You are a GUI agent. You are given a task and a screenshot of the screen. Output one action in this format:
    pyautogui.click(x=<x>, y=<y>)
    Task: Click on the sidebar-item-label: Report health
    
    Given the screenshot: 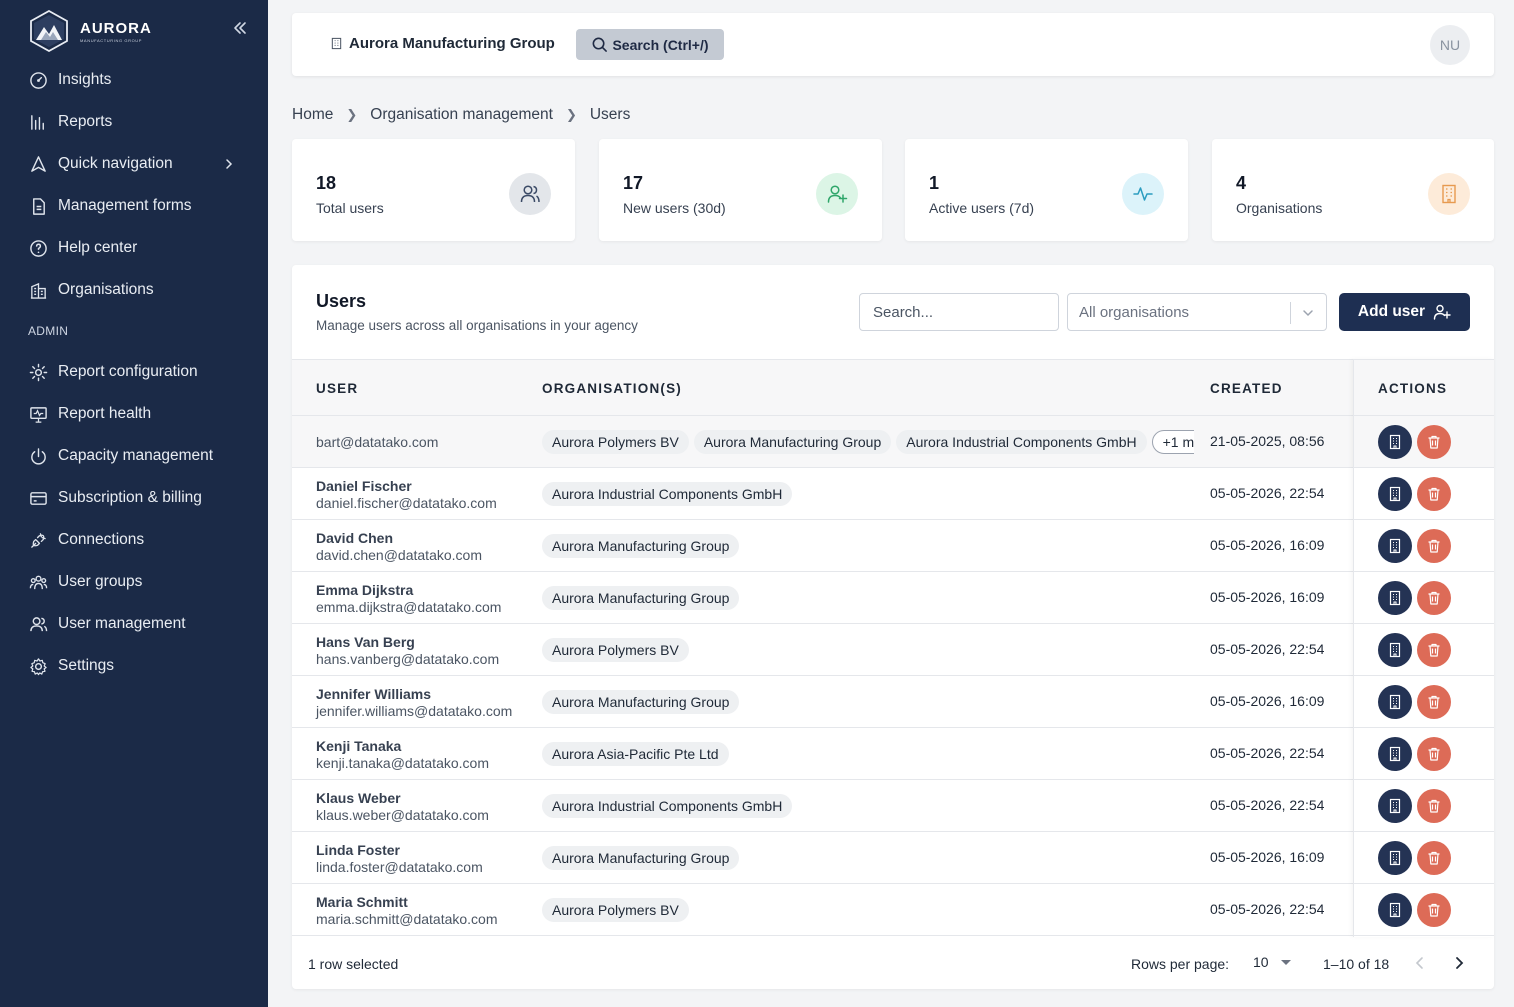 What is the action you would take?
    pyautogui.click(x=105, y=413)
    